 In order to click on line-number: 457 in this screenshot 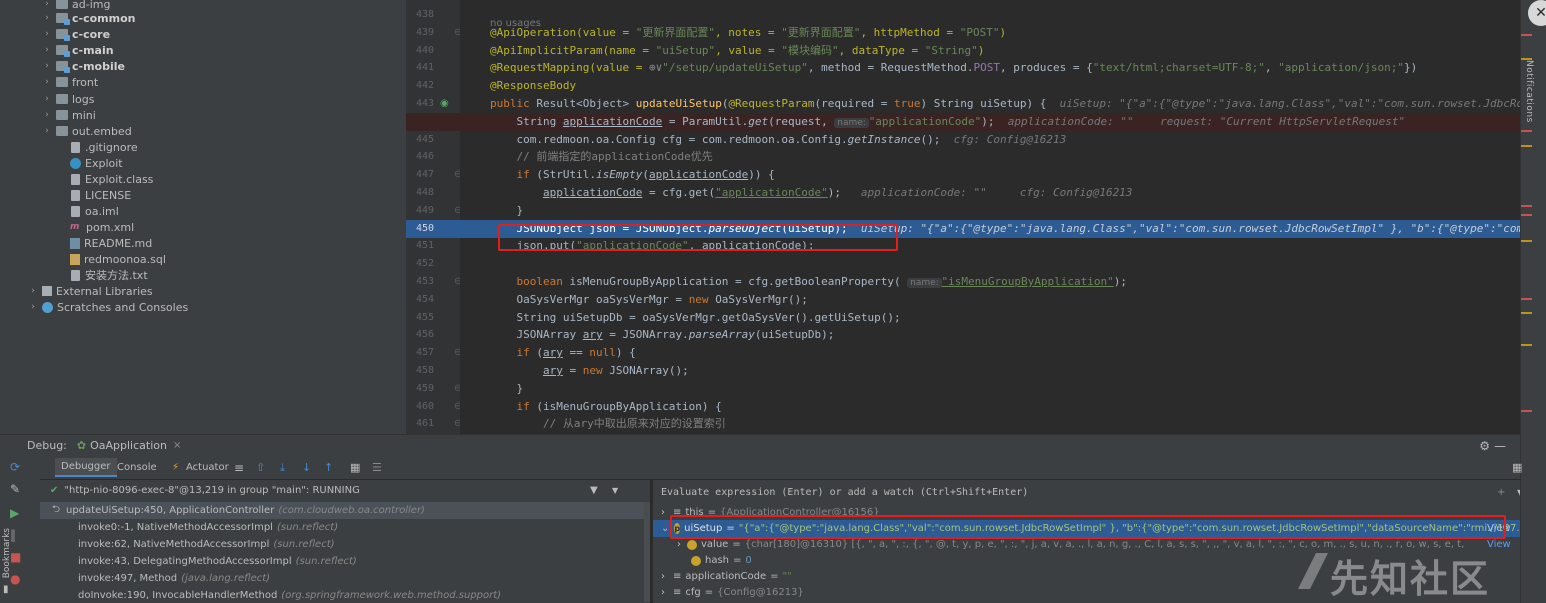, I will do `click(420, 353)`.